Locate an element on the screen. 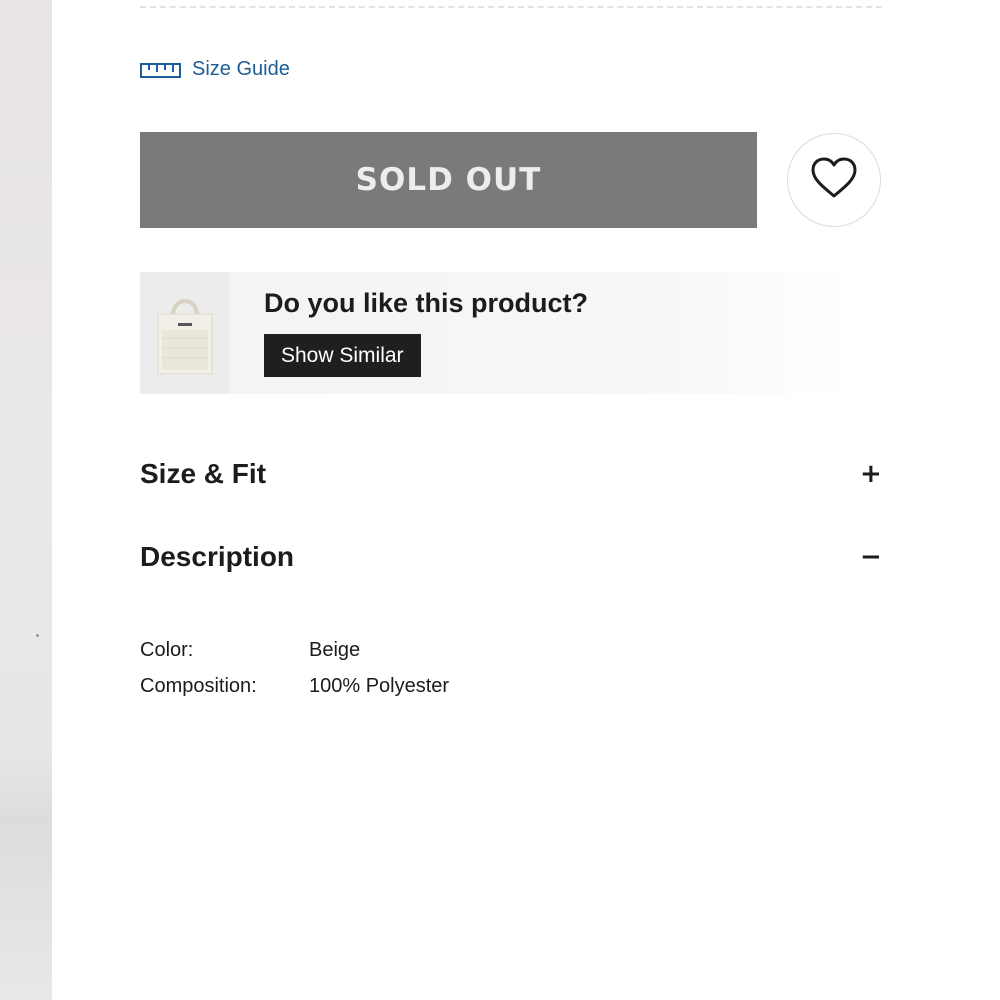 This screenshot has height=1000, width=1000. wishlist-button is located at coordinates (834, 180).